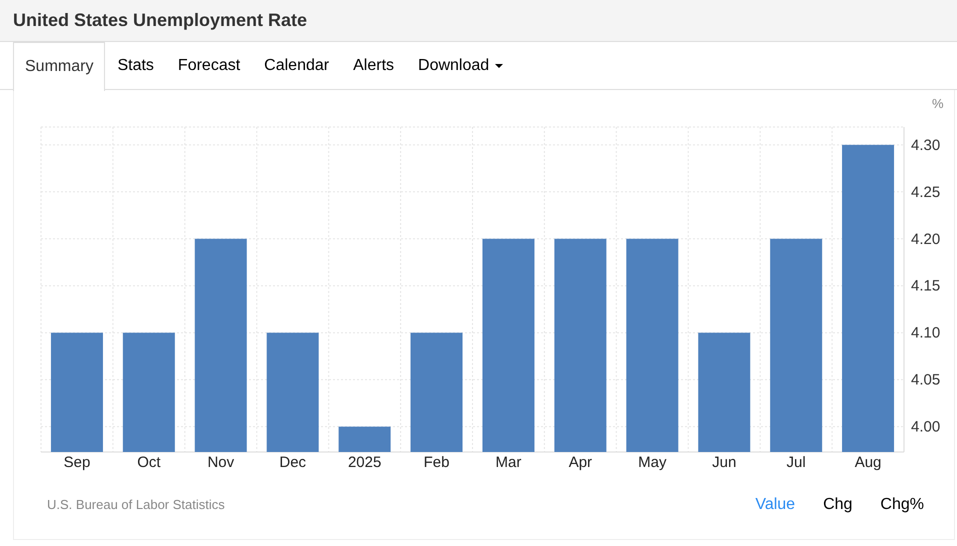 The height and width of the screenshot is (546, 957). I want to click on x-axis-label: Nov, so click(220, 462).